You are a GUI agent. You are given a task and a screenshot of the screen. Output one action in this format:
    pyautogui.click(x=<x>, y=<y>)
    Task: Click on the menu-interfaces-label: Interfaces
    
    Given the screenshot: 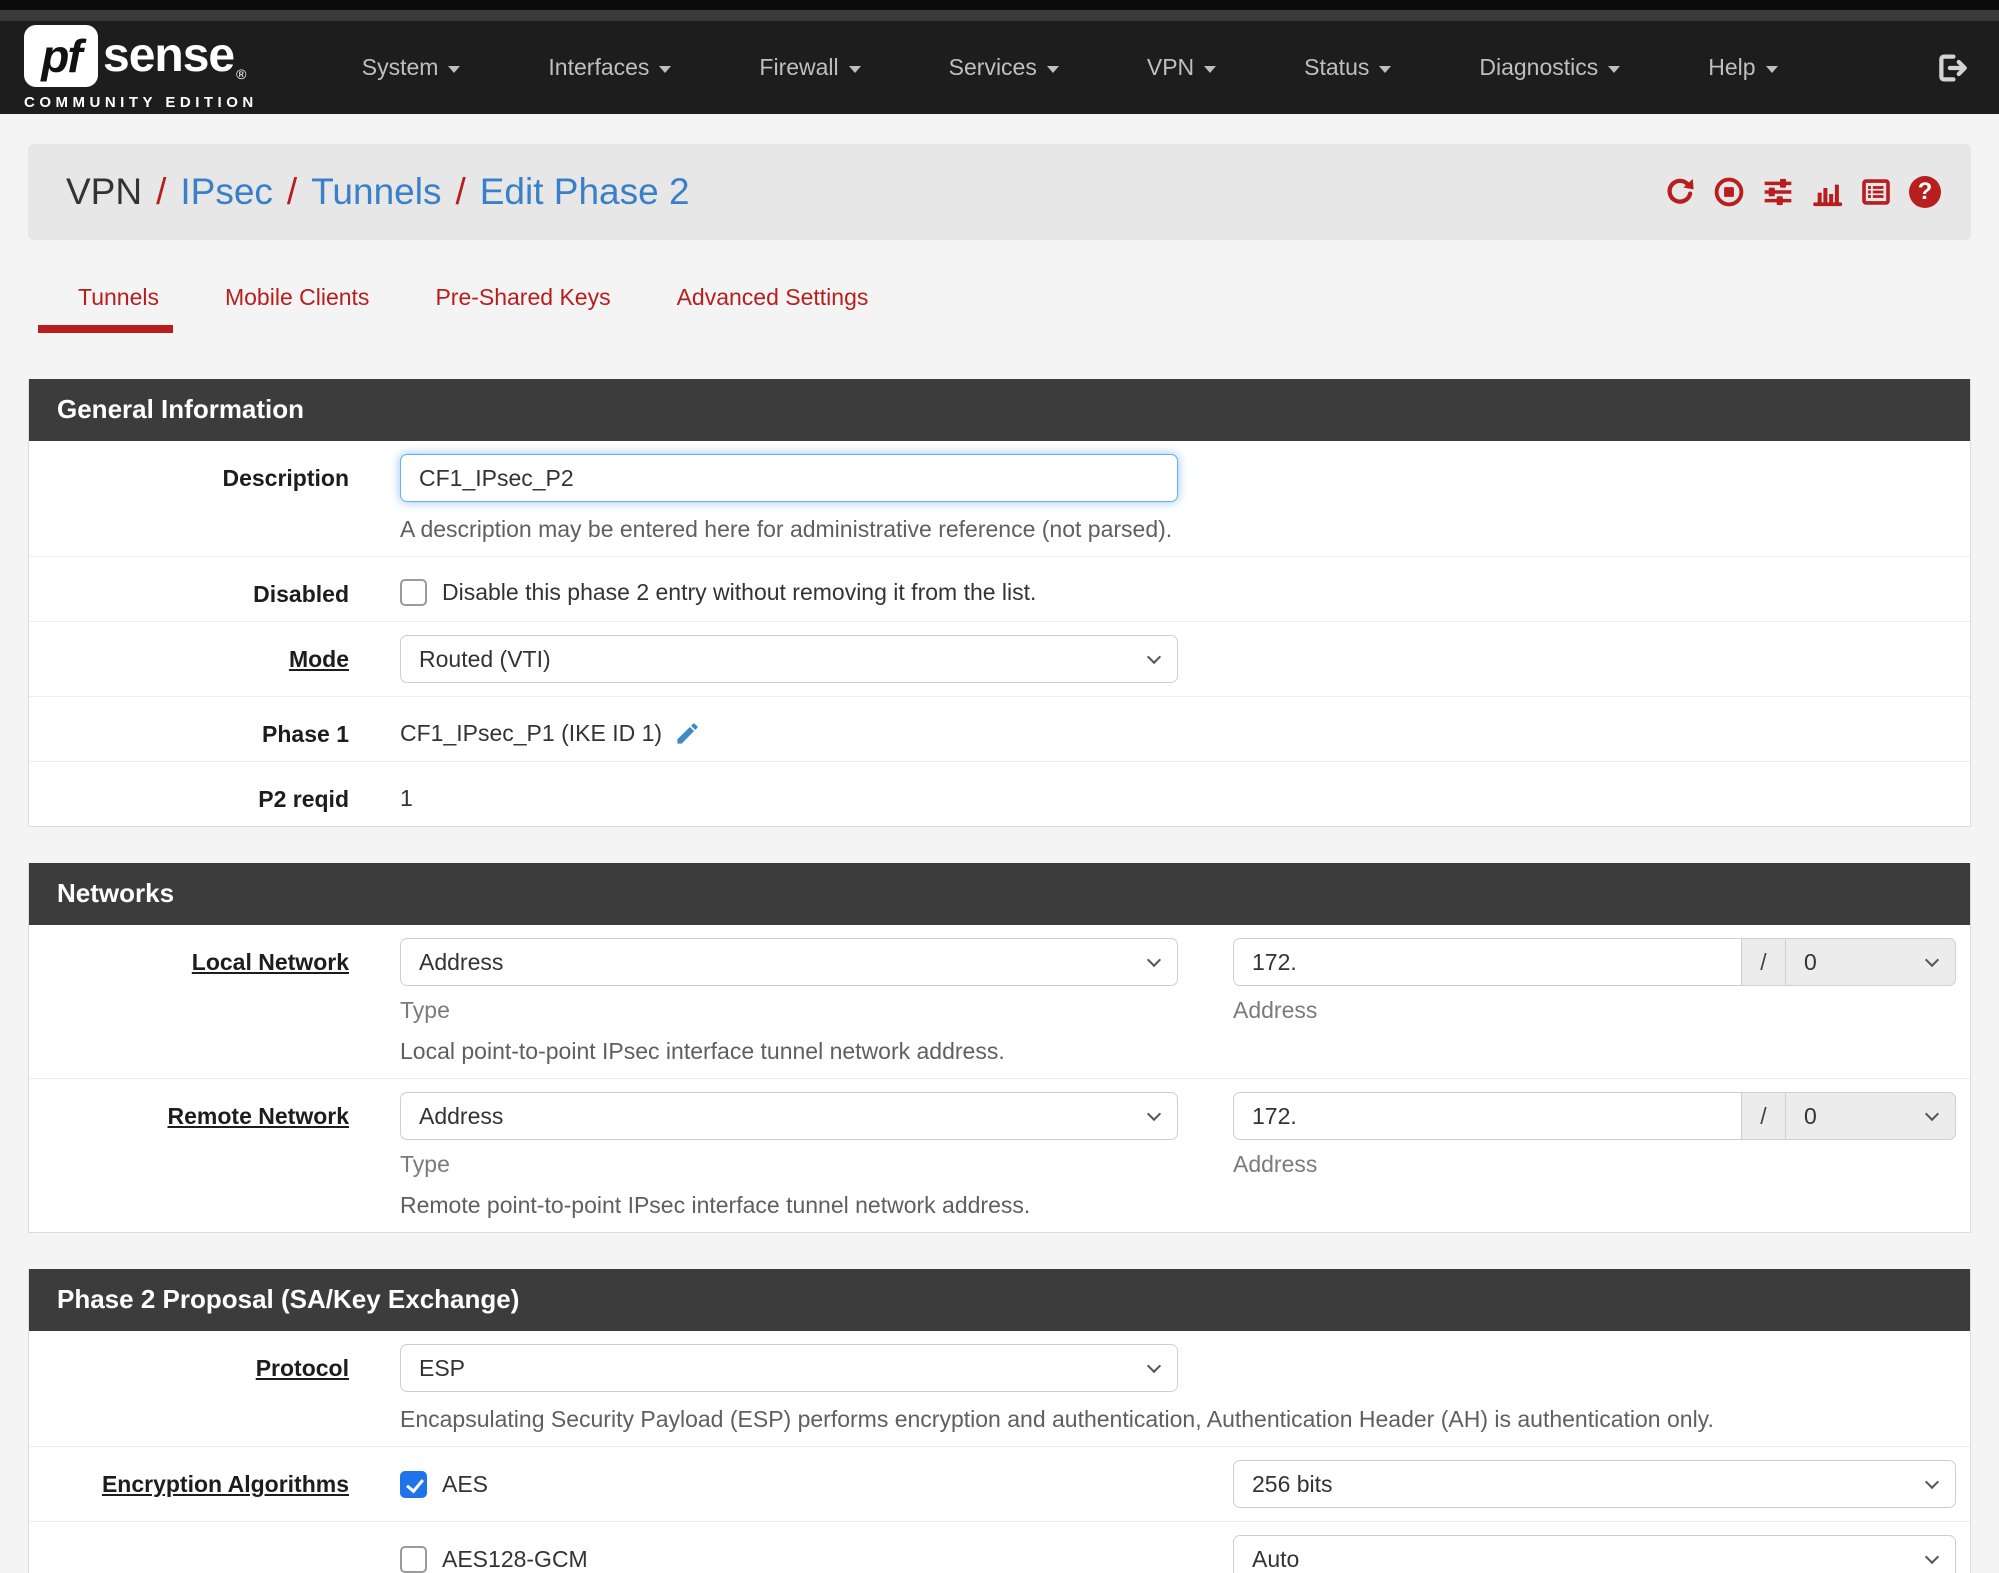 What is the action you would take?
    pyautogui.click(x=599, y=67)
    